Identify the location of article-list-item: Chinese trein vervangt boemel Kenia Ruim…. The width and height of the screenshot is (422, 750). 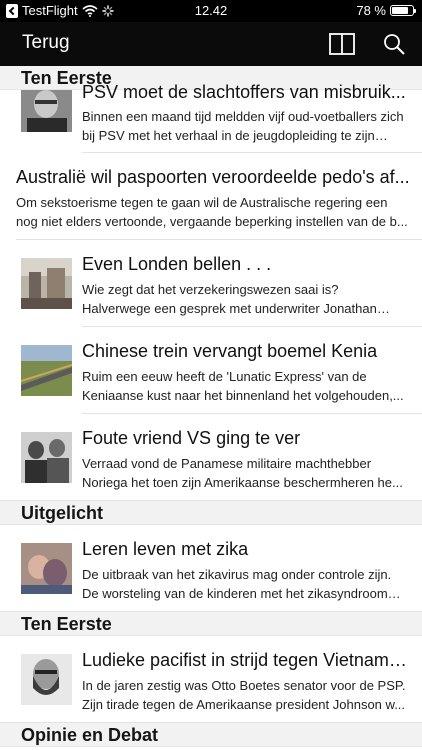
(211, 370).